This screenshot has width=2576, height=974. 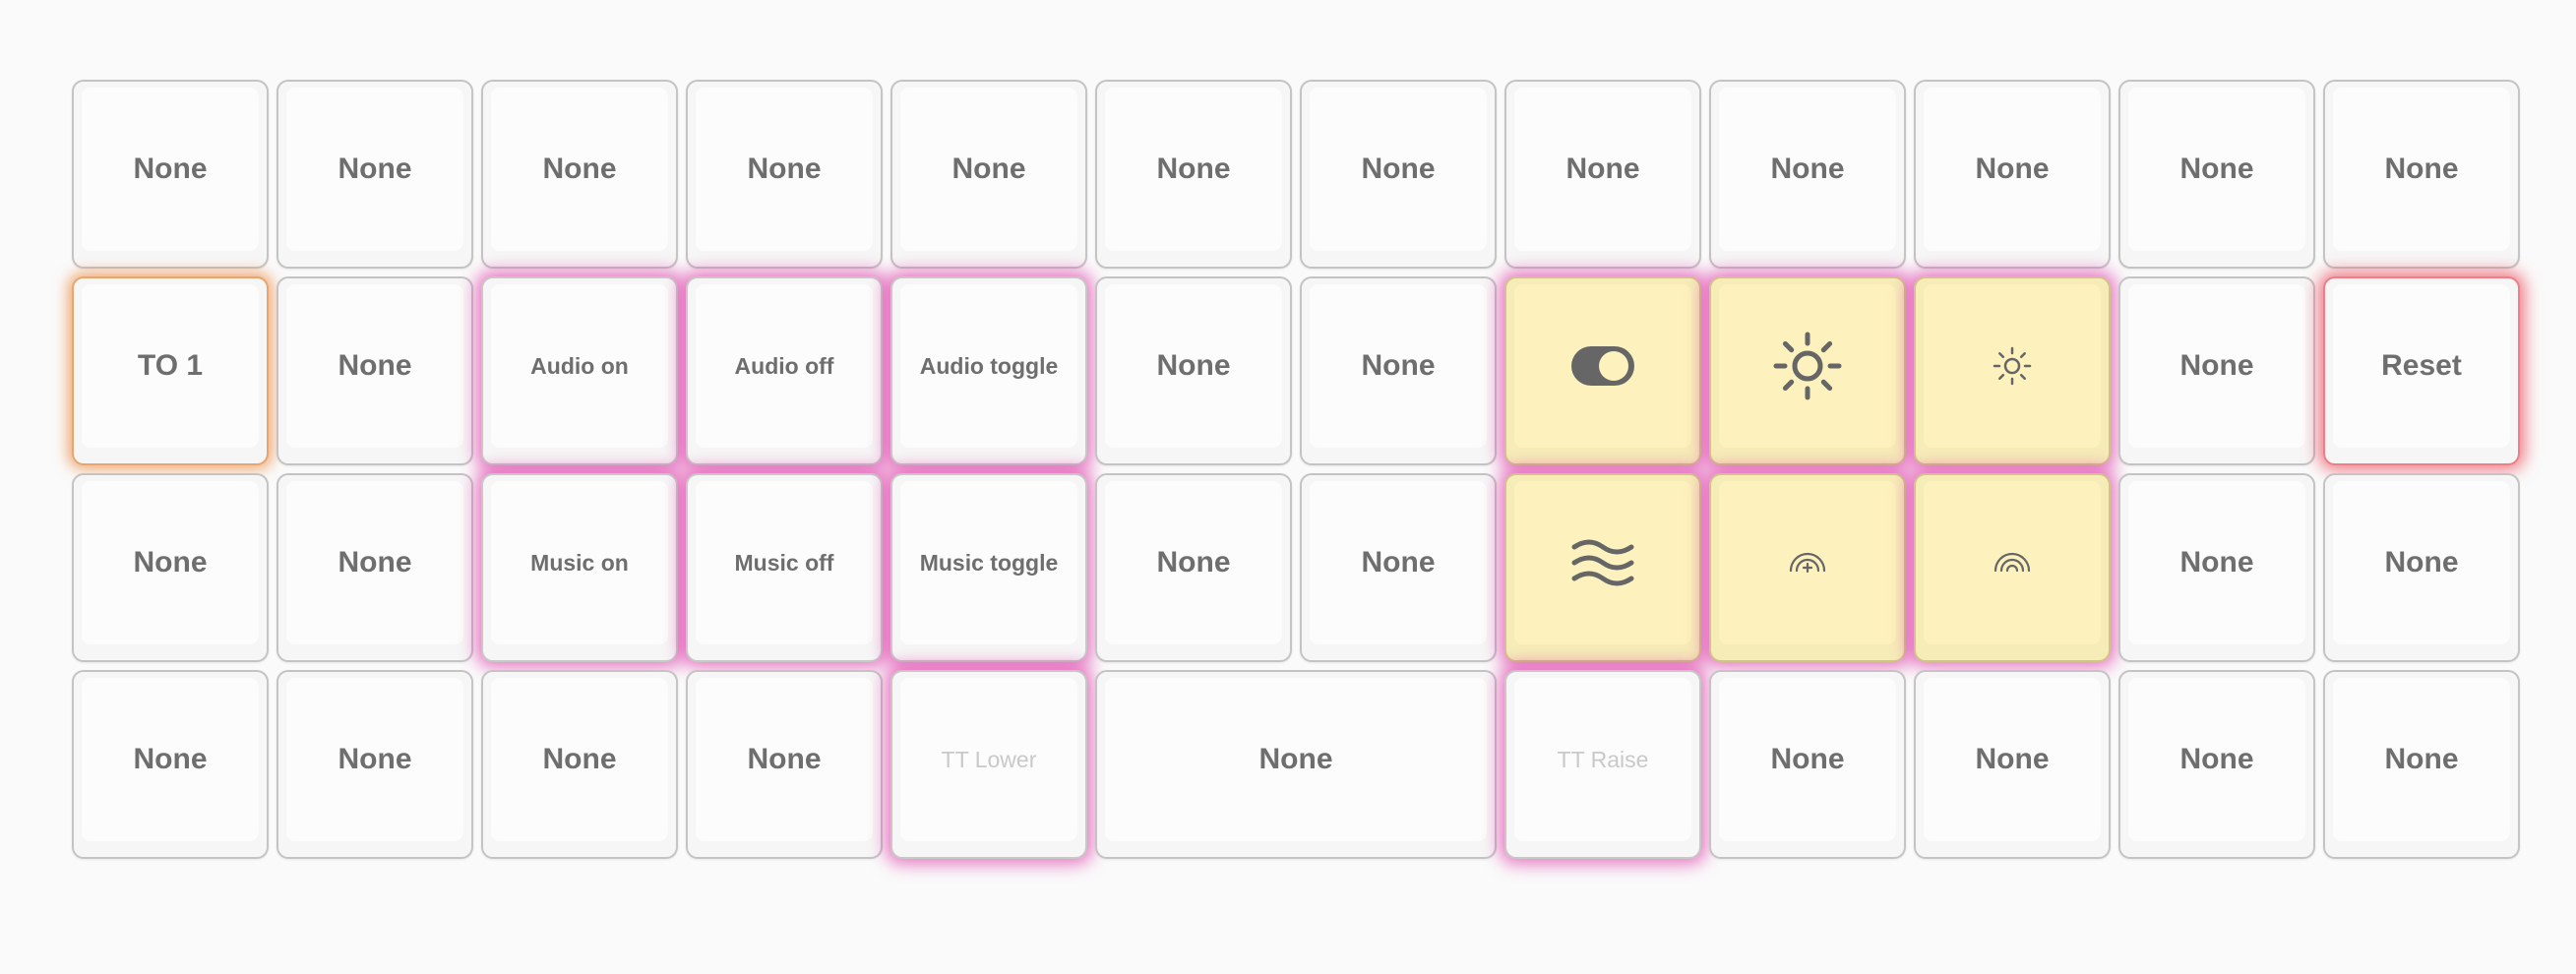 I want to click on key-r0-c5: None, so click(x=1193, y=174).